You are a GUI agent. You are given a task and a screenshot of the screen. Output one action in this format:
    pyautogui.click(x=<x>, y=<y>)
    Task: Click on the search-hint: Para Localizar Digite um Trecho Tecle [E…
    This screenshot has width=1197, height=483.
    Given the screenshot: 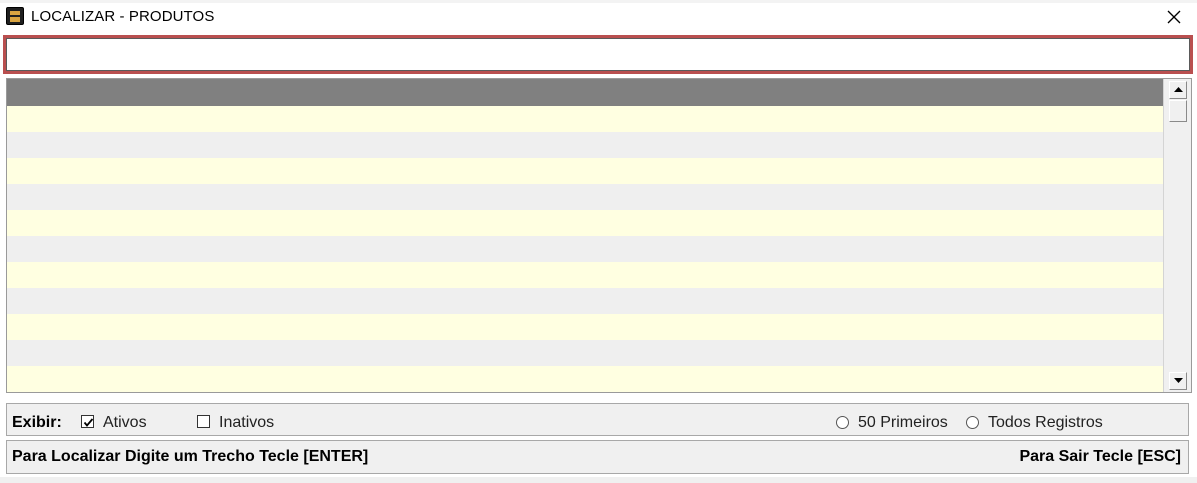 What is the action you would take?
    pyautogui.click(x=190, y=456)
    